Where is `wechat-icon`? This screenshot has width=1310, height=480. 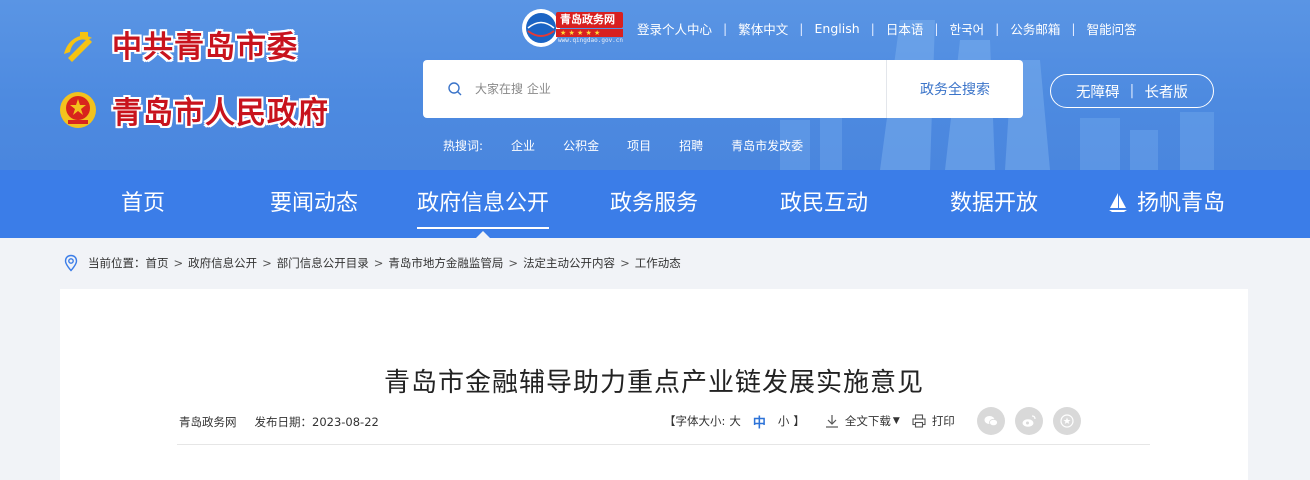 wechat-icon is located at coordinates (991, 421).